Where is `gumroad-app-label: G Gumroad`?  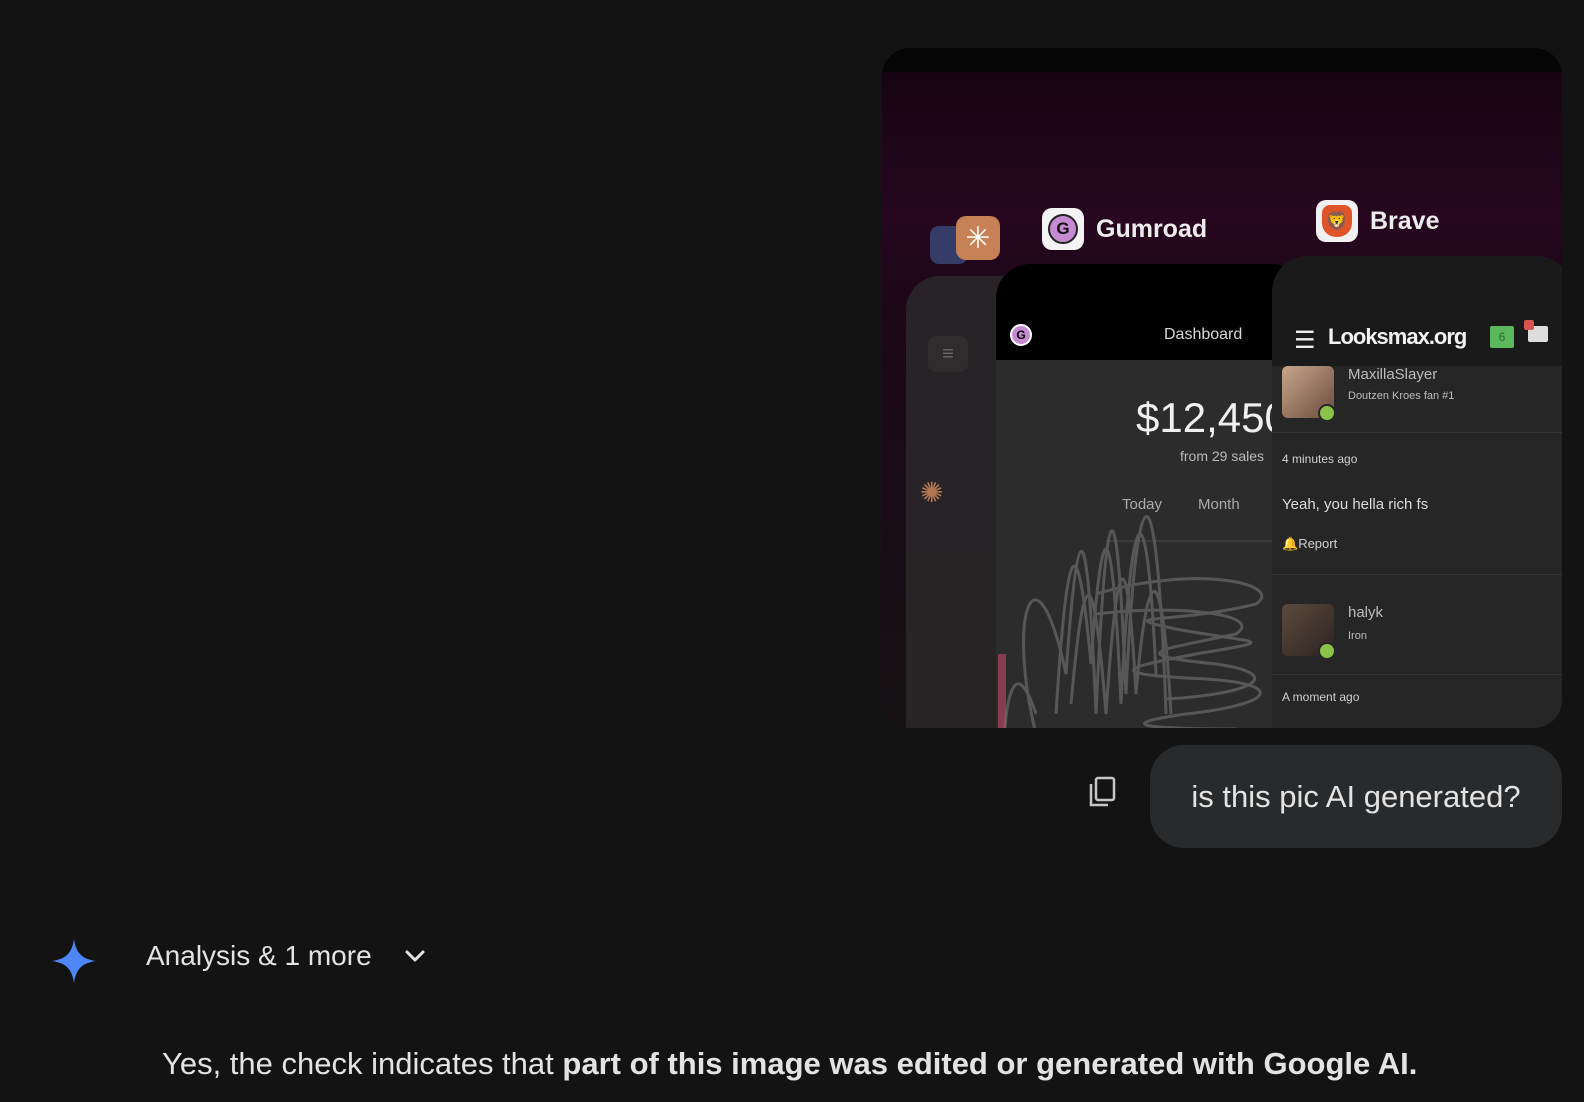 gumroad-app-label: G Gumroad is located at coordinates (1124, 229).